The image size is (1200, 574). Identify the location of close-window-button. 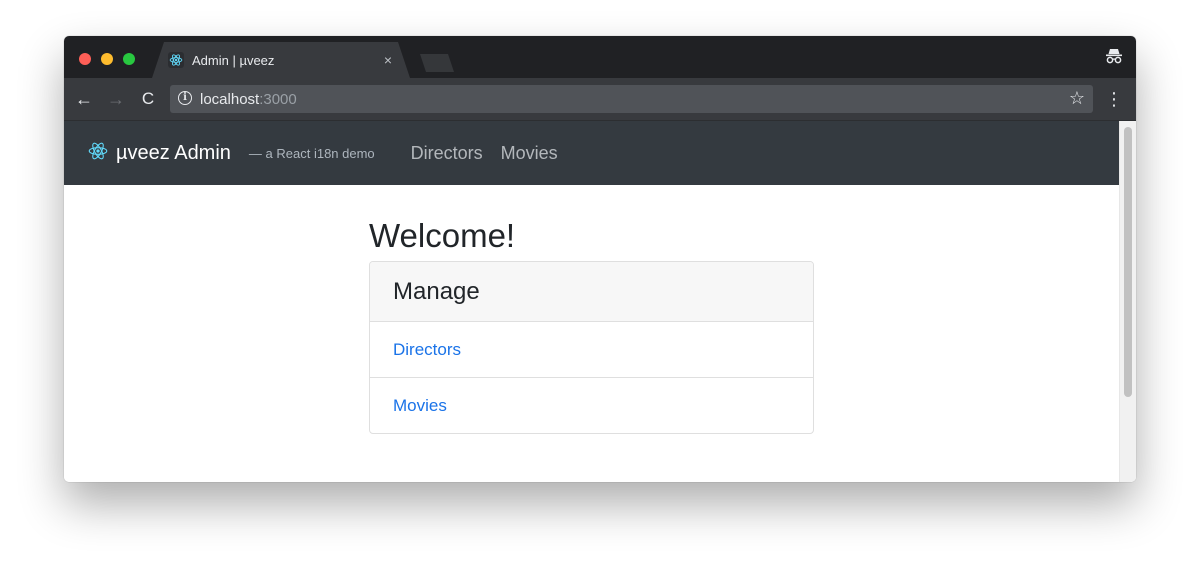
(85, 59).